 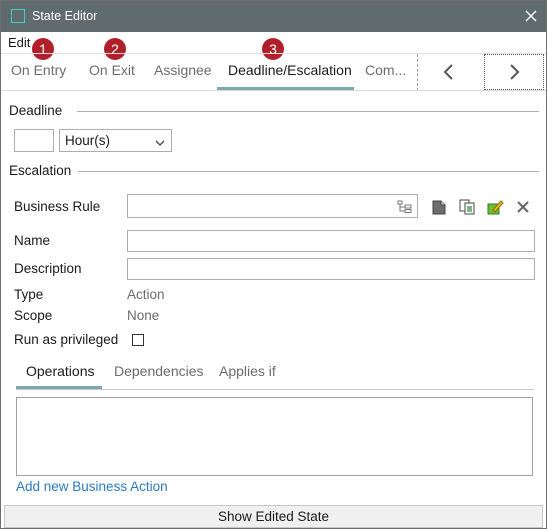 I want to click on tab-deadline-escalation: Deadline/Escalation, so click(x=290, y=70).